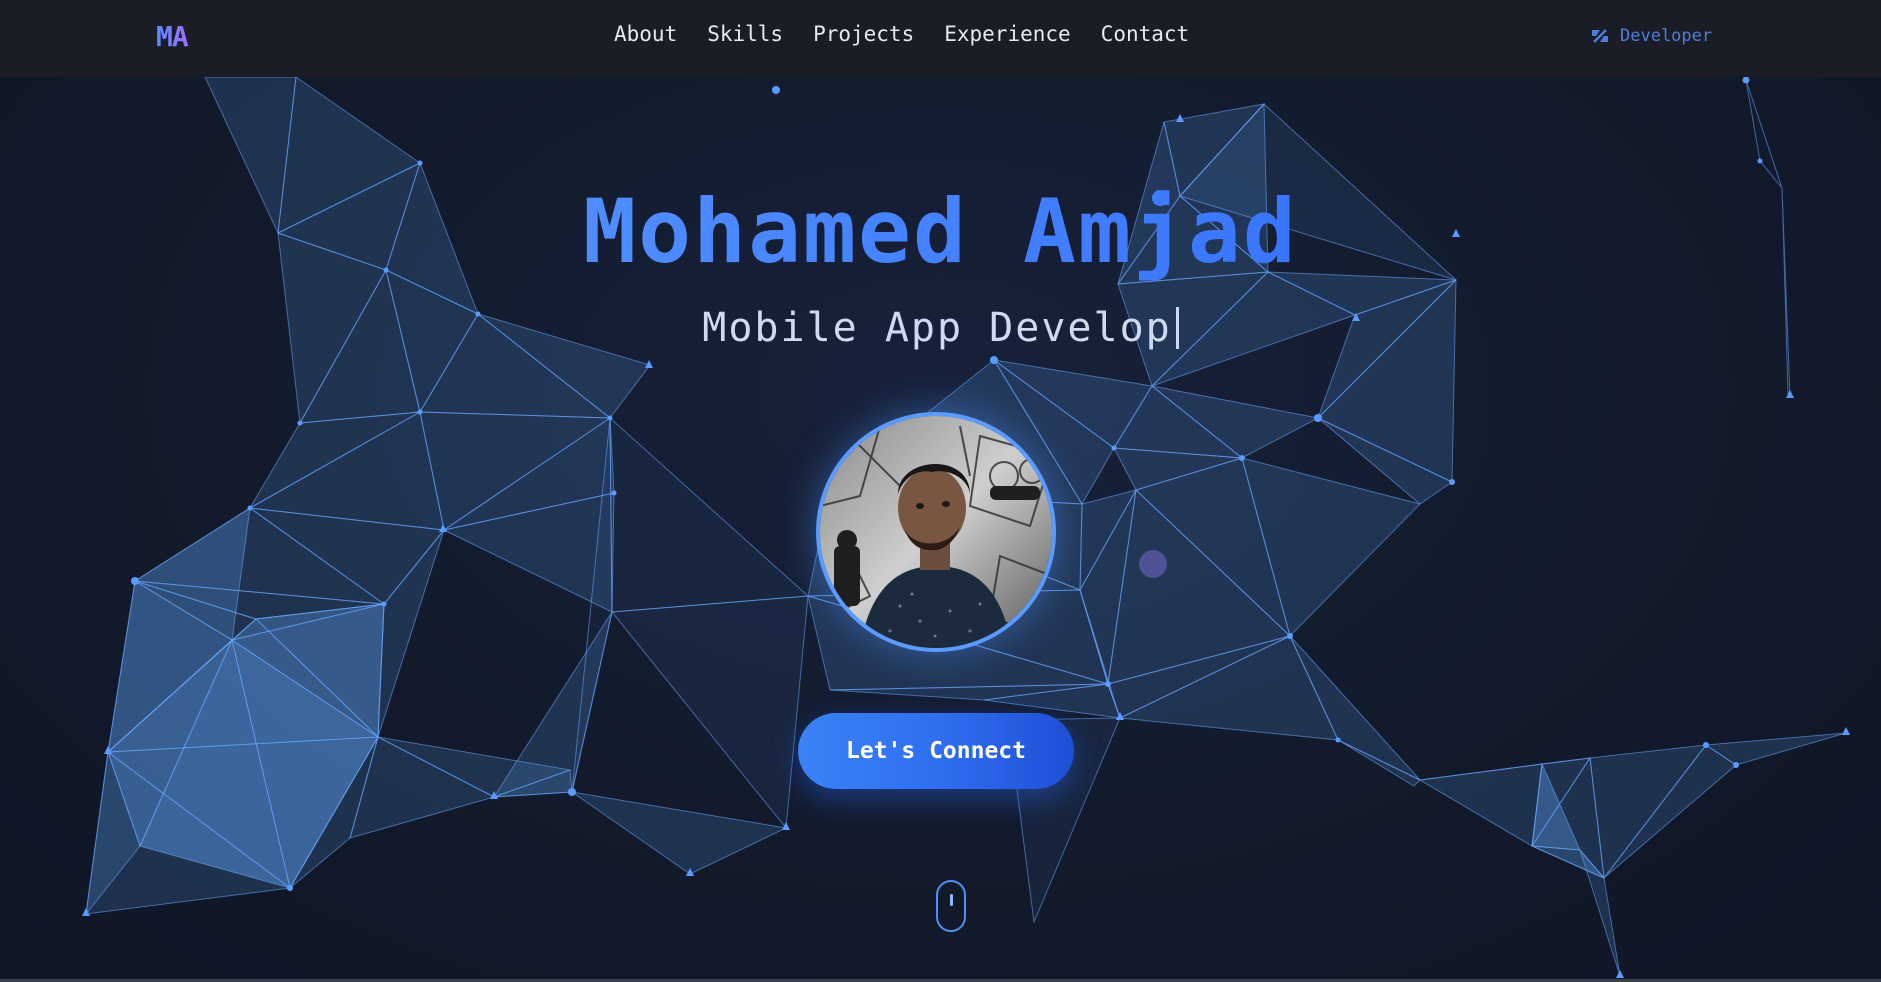 The width and height of the screenshot is (1881, 982). I want to click on nav-link-projects: Projects, so click(863, 34).